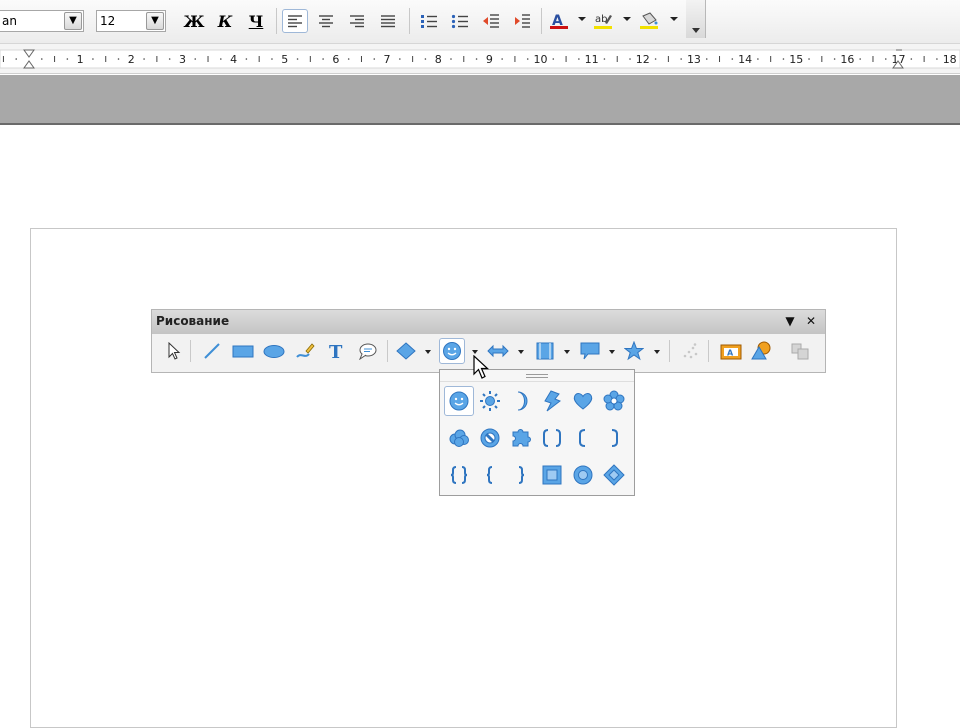 The width and height of the screenshot is (960, 728). I want to click on select-button, so click(173, 351).